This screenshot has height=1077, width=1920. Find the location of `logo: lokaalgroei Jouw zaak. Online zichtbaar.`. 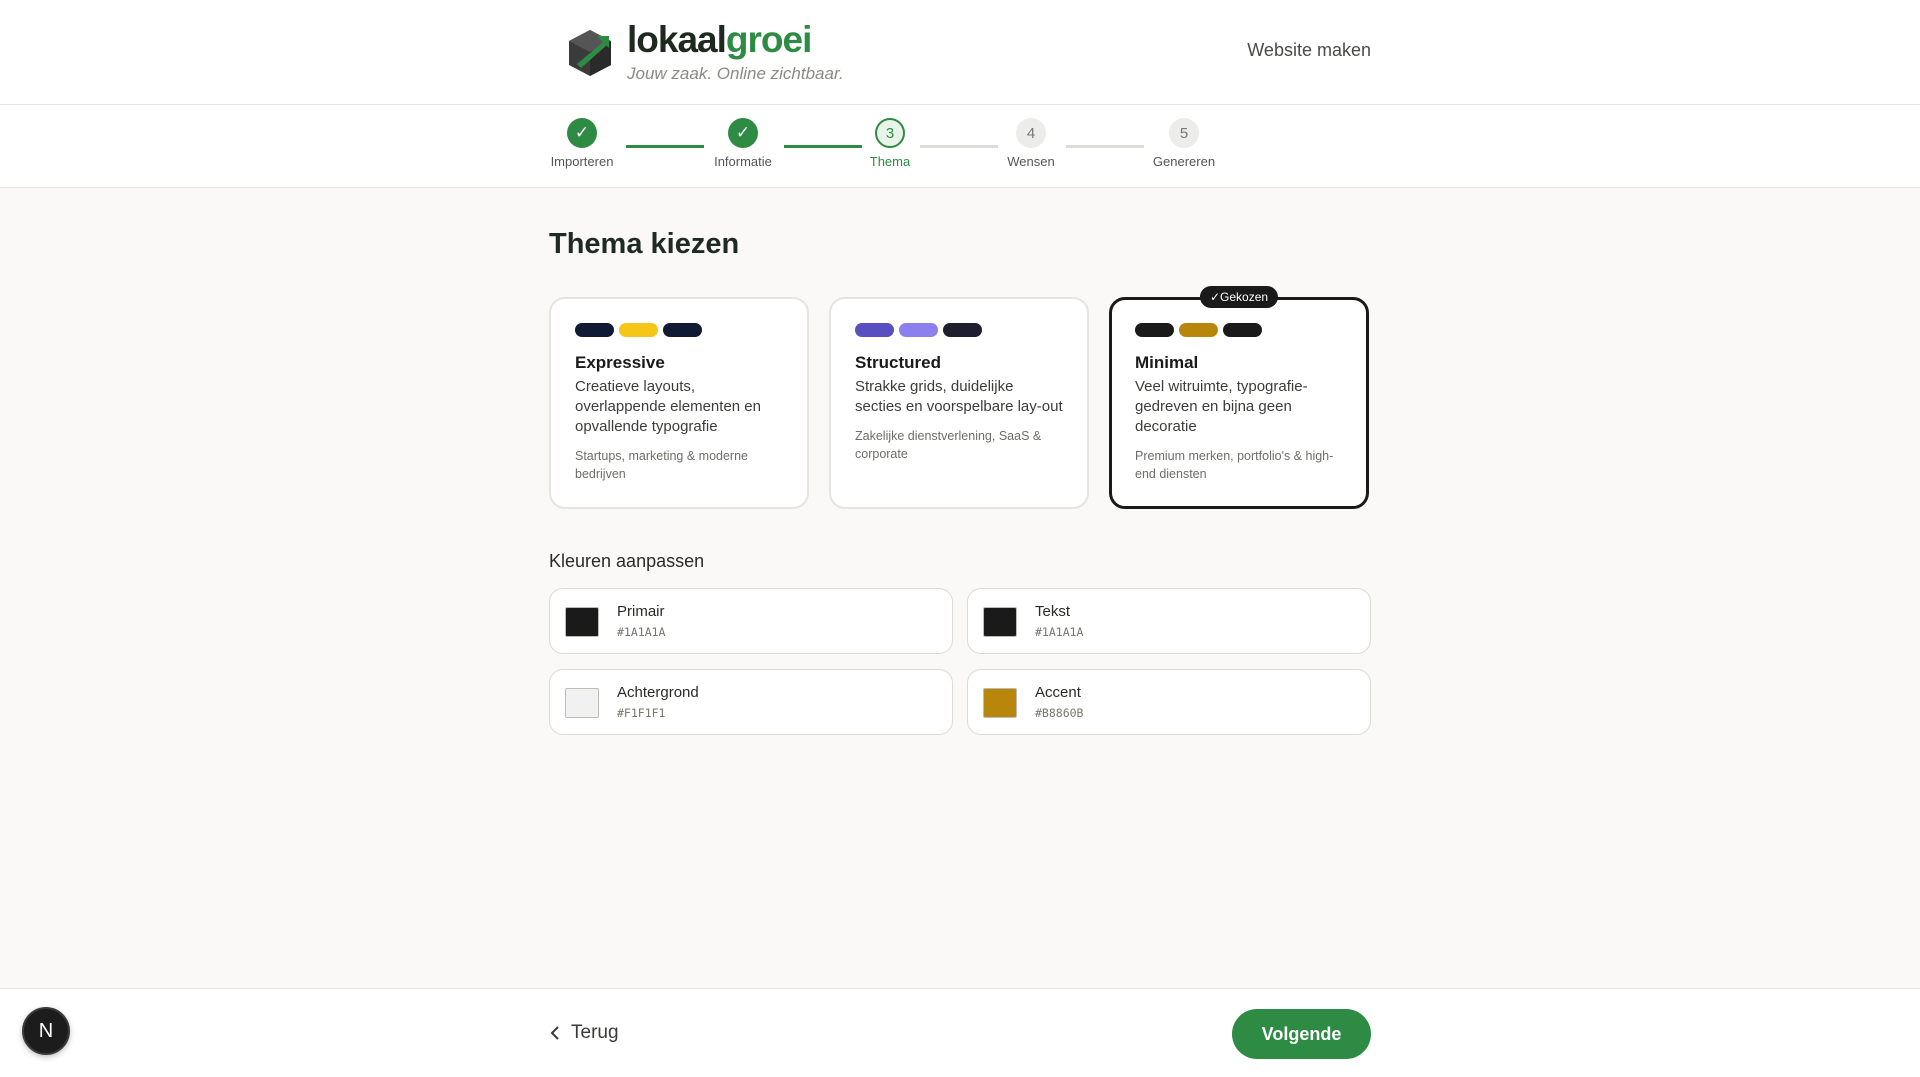

logo: lokaalgroei Jouw zaak. Online zichtbaar. is located at coordinates (705, 52).